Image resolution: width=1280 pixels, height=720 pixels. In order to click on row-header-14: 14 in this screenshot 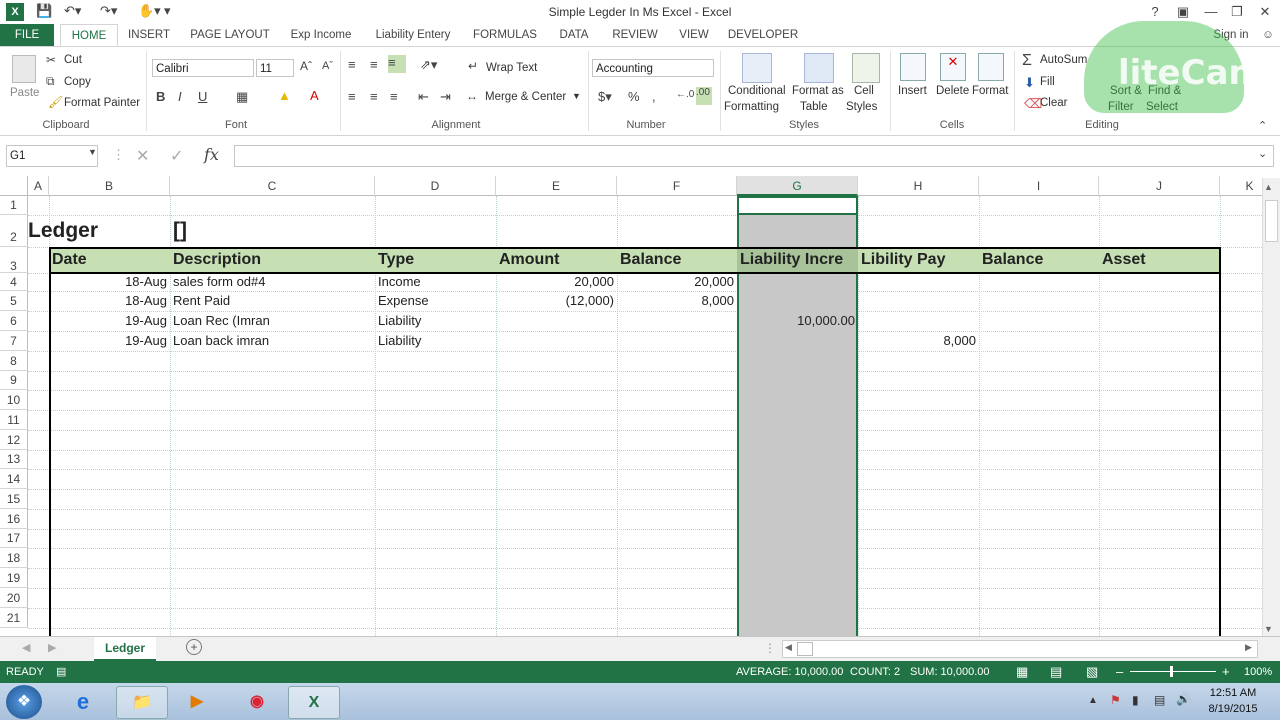, I will do `click(14, 479)`.